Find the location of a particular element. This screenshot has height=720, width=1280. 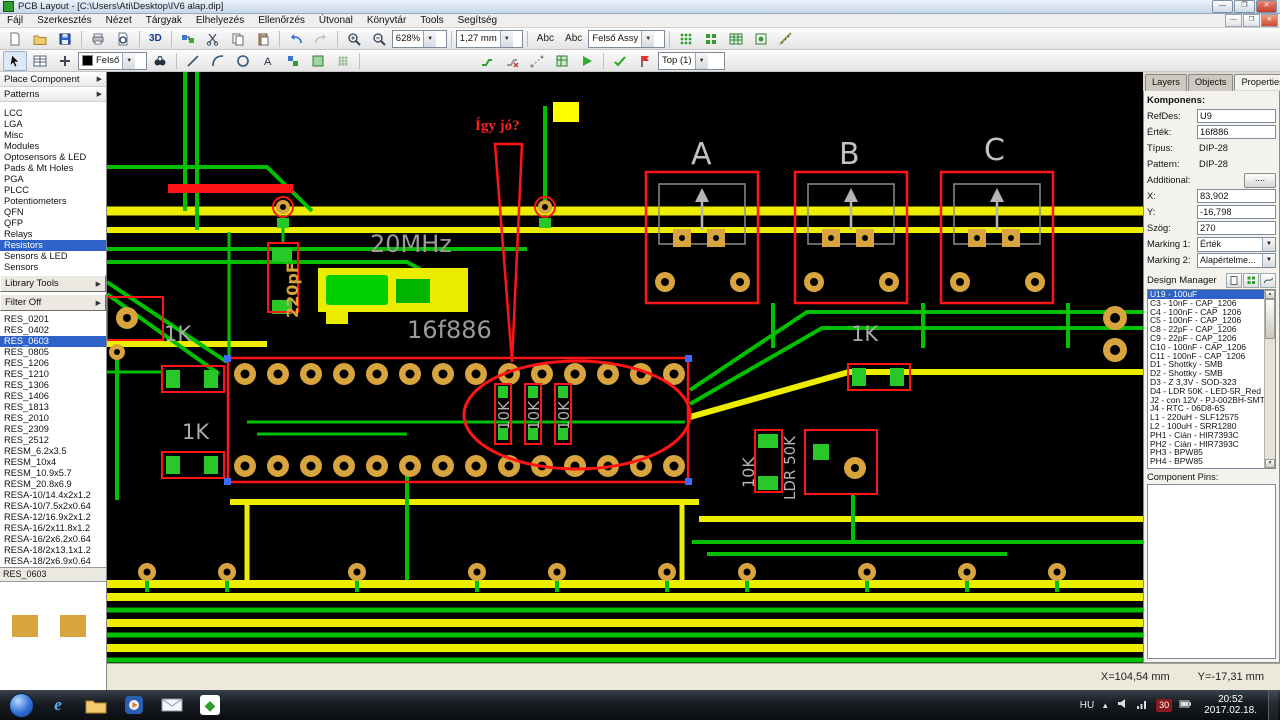

battery-icon is located at coordinates (1186, 705).